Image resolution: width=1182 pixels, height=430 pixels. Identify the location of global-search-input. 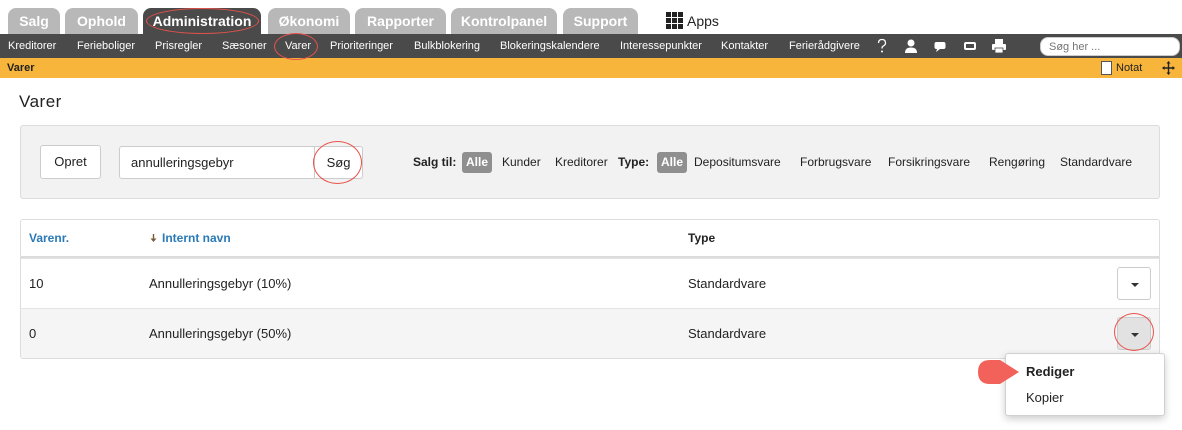
(1110, 46).